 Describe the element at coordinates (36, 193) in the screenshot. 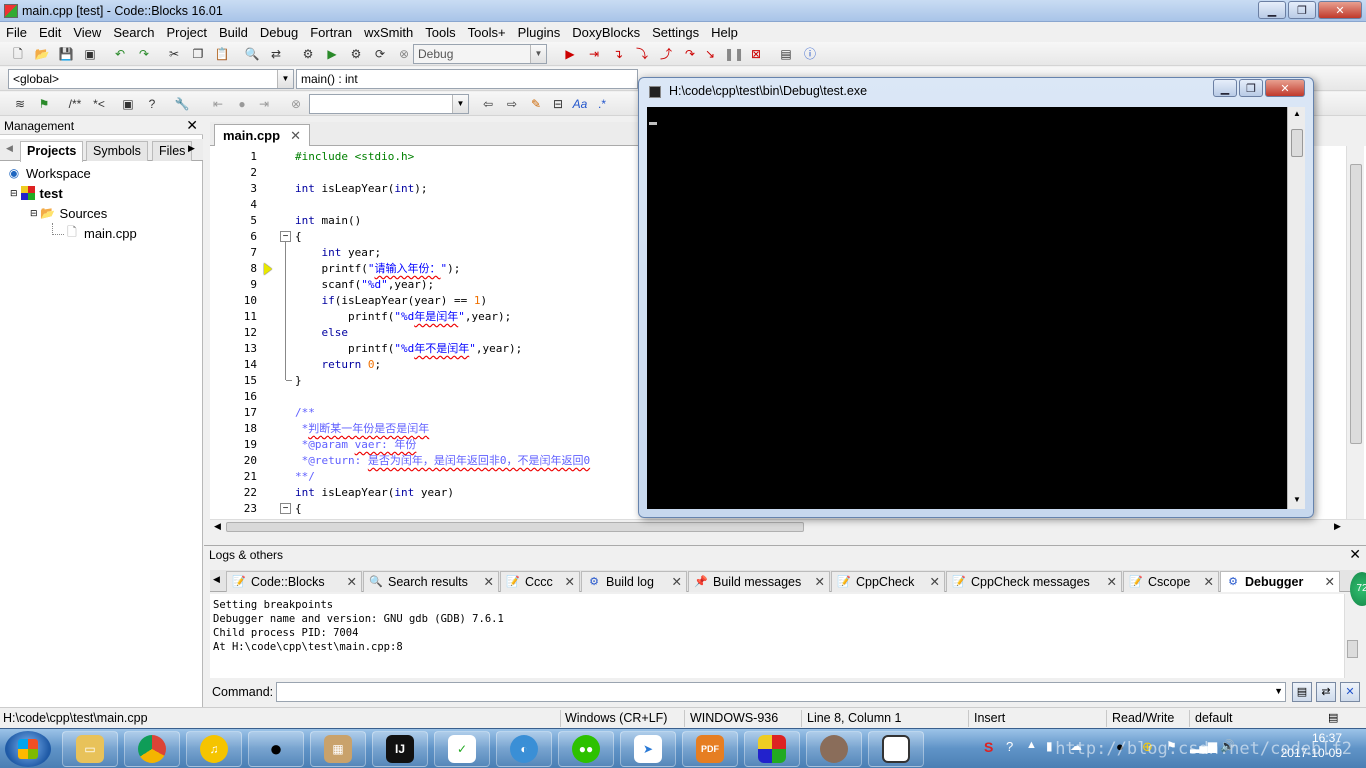

I see `tree-project-test: ⊟ test` at that location.